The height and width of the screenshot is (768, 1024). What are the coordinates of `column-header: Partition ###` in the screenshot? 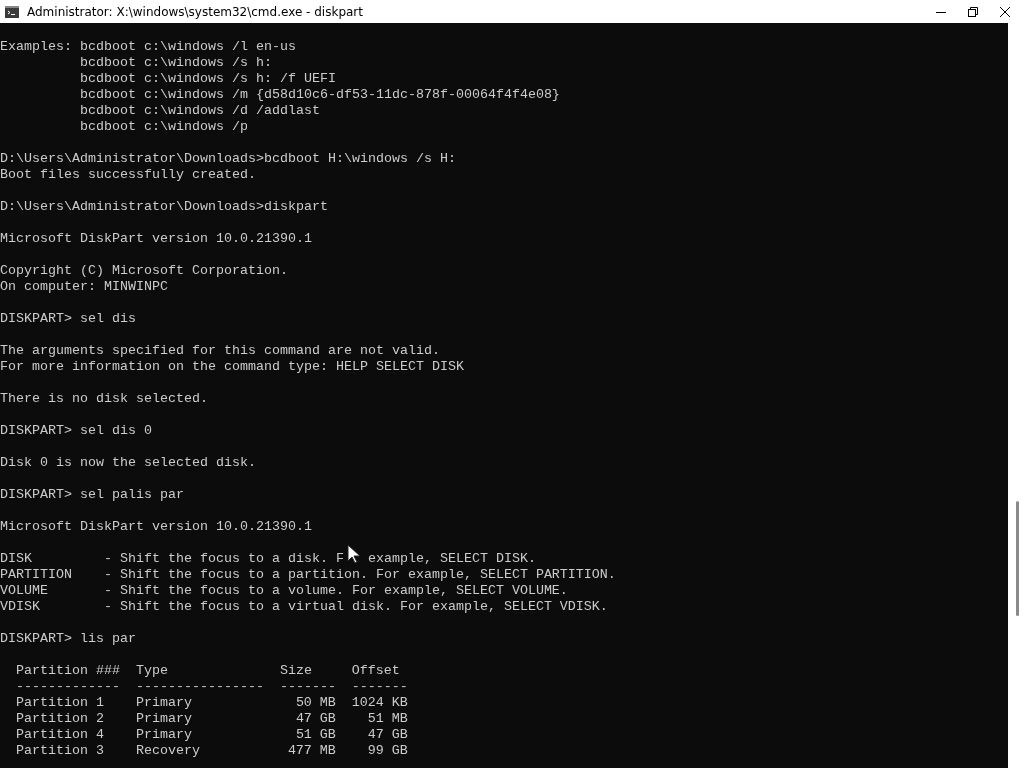 It's located at (68, 671).